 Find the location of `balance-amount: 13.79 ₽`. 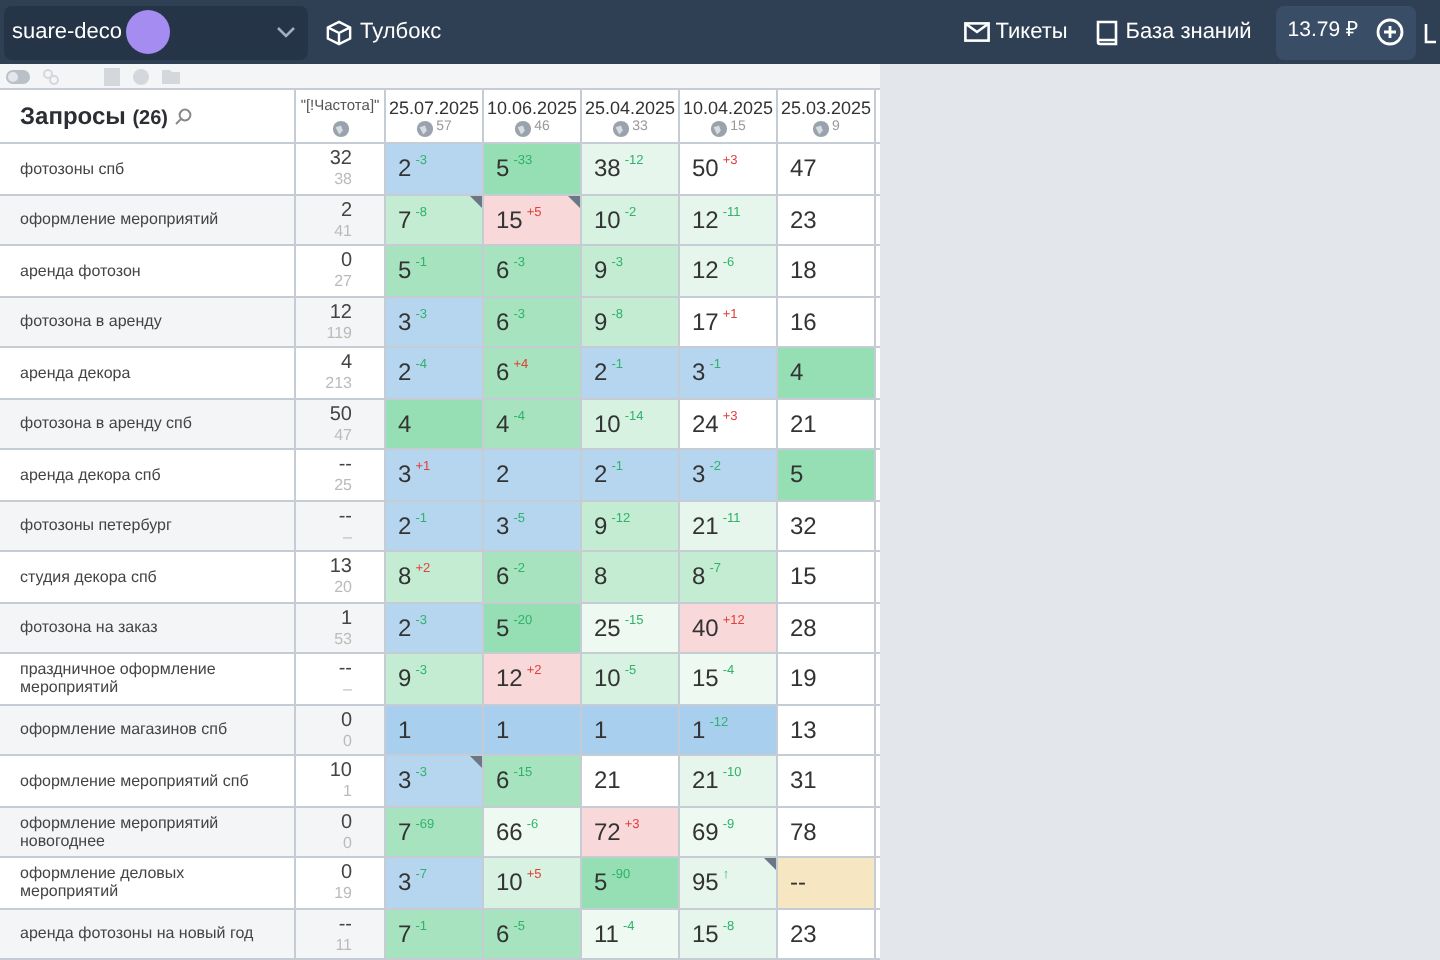

balance-amount: 13.79 ₽ is located at coordinates (1322, 31).